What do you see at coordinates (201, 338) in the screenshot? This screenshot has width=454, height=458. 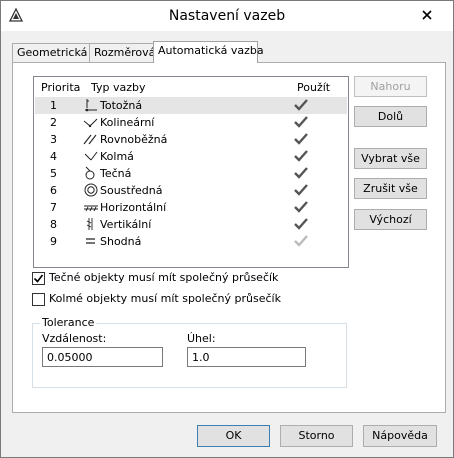 I see `angle-label: Úhel:` at bounding box center [201, 338].